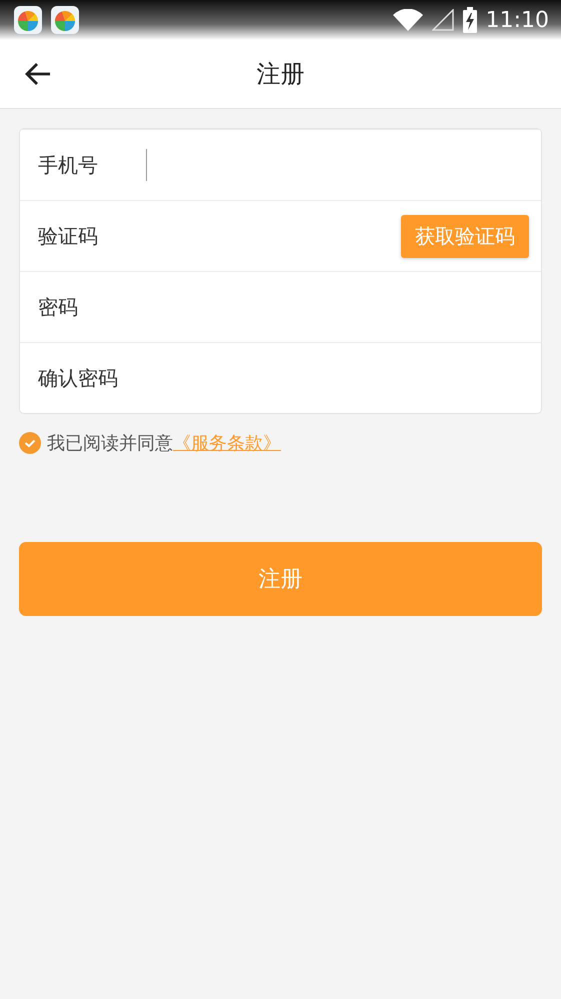 Image resolution: width=561 pixels, height=999 pixels. What do you see at coordinates (280, 579) in the screenshot?
I see `register-button: 注册` at bounding box center [280, 579].